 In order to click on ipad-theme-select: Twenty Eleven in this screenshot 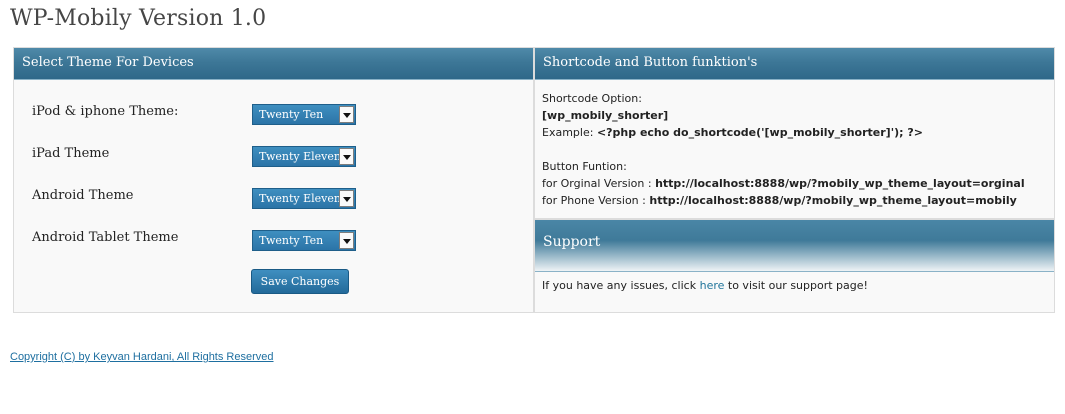, I will do `click(304, 156)`.